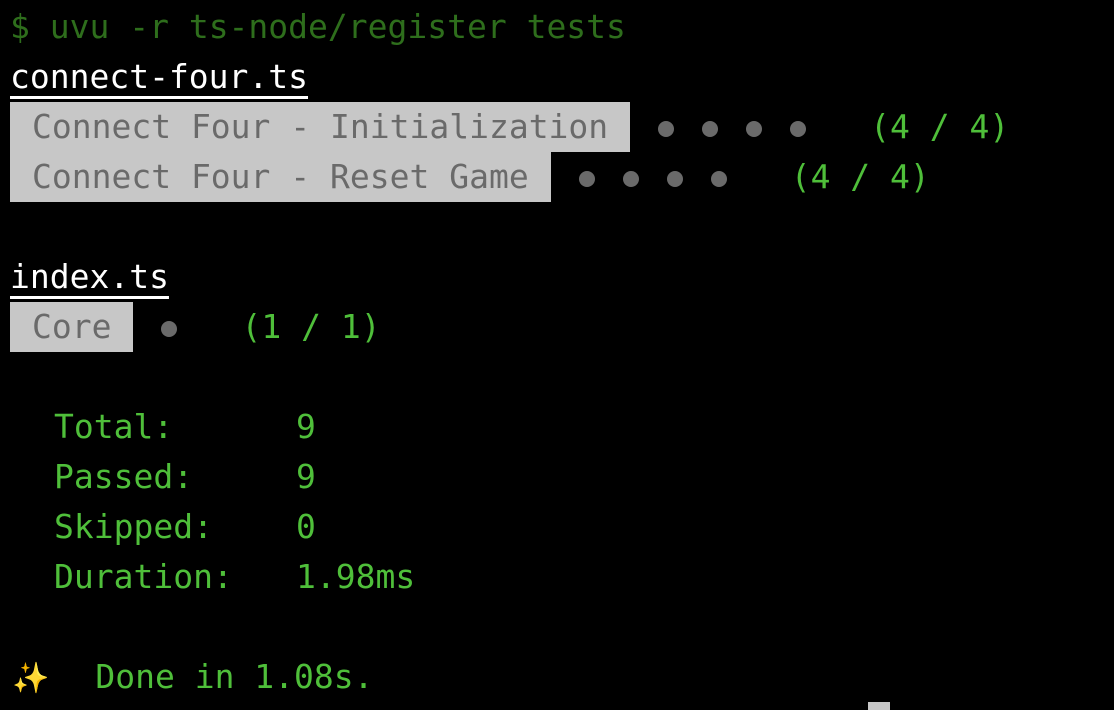 Image resolution: width=1114 pixels, height=710 pixels. I want to click on skipped-label: Skipped:, so click(133, 526).